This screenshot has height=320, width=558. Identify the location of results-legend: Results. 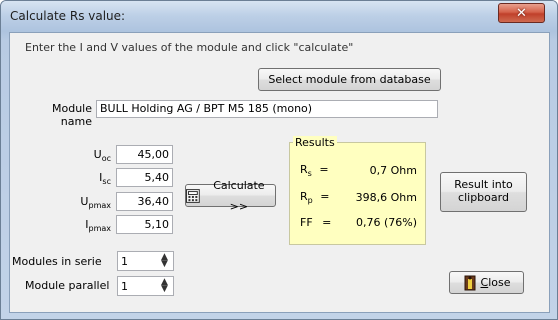
(315, 142).